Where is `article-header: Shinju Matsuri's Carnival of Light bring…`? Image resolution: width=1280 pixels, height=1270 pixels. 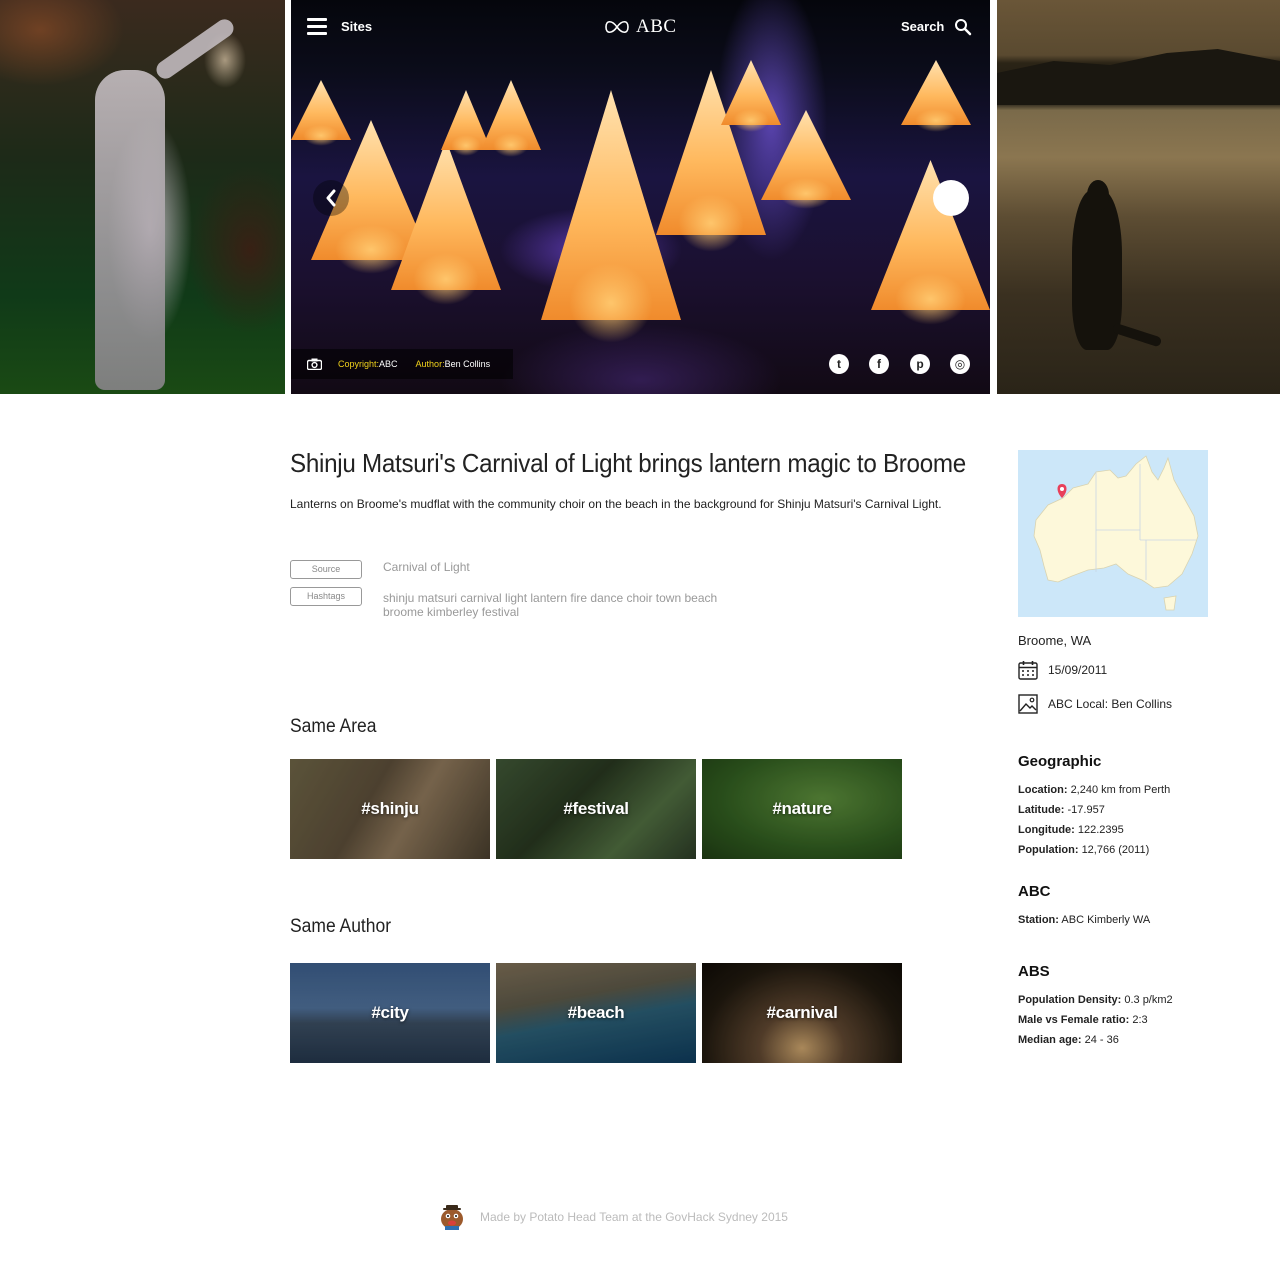 article-header: Shinju Matsuri's Carnival of Light bring… is located at coordinates (640, 475).